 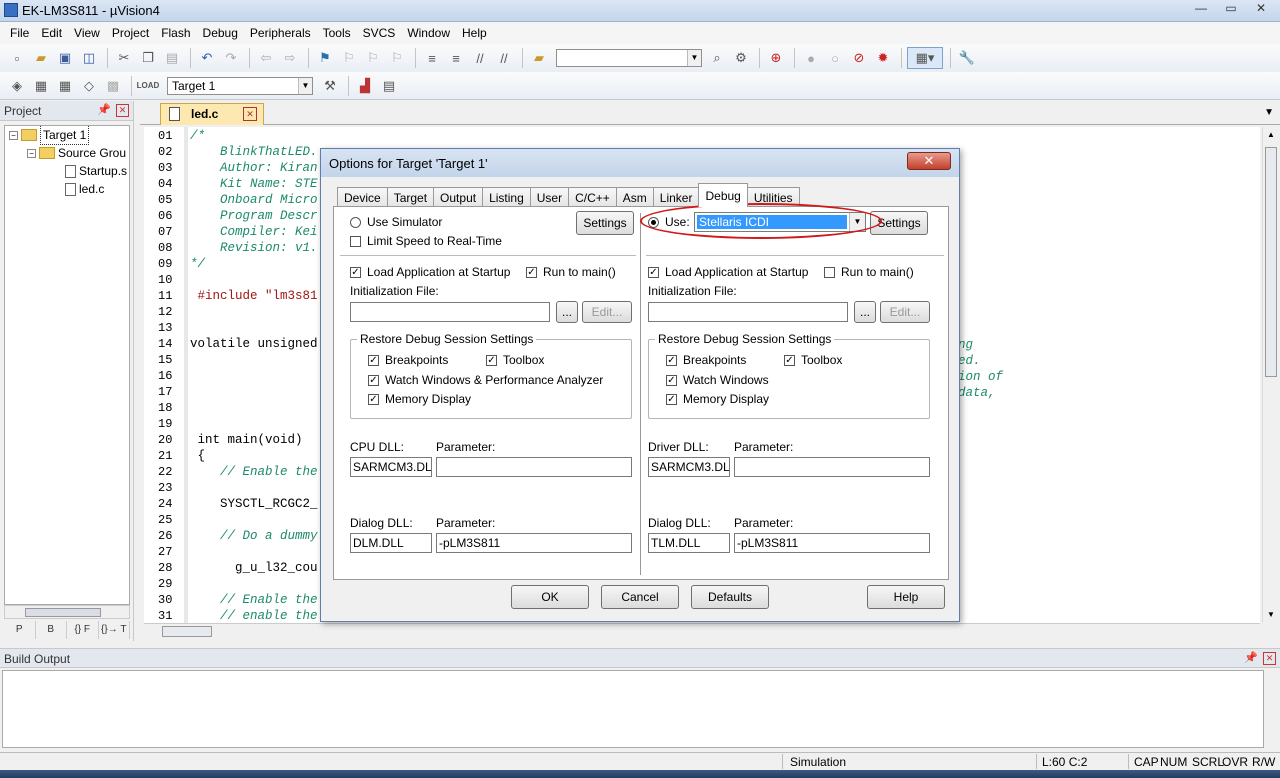 I want to click on tab-user: User, so click(x=549, y=197).